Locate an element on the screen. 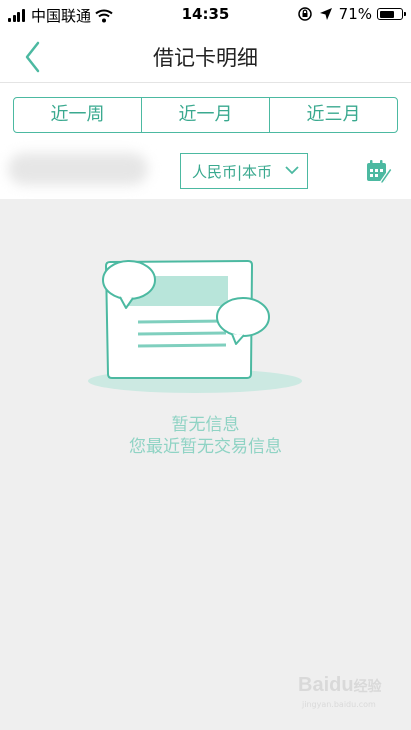  account-number-blurred is located at coordinates (78, 169).